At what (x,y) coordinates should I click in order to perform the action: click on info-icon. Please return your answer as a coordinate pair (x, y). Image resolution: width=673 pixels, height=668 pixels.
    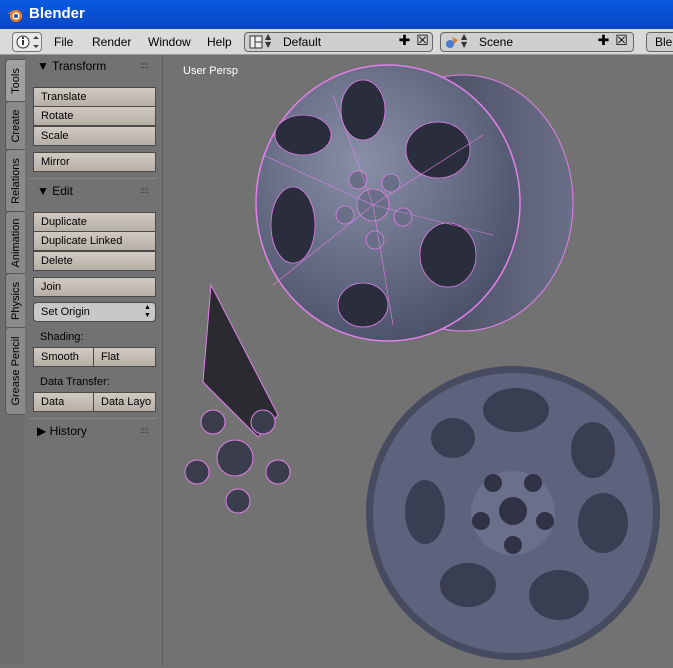
    Looking at the image, I should click on (27, 42).